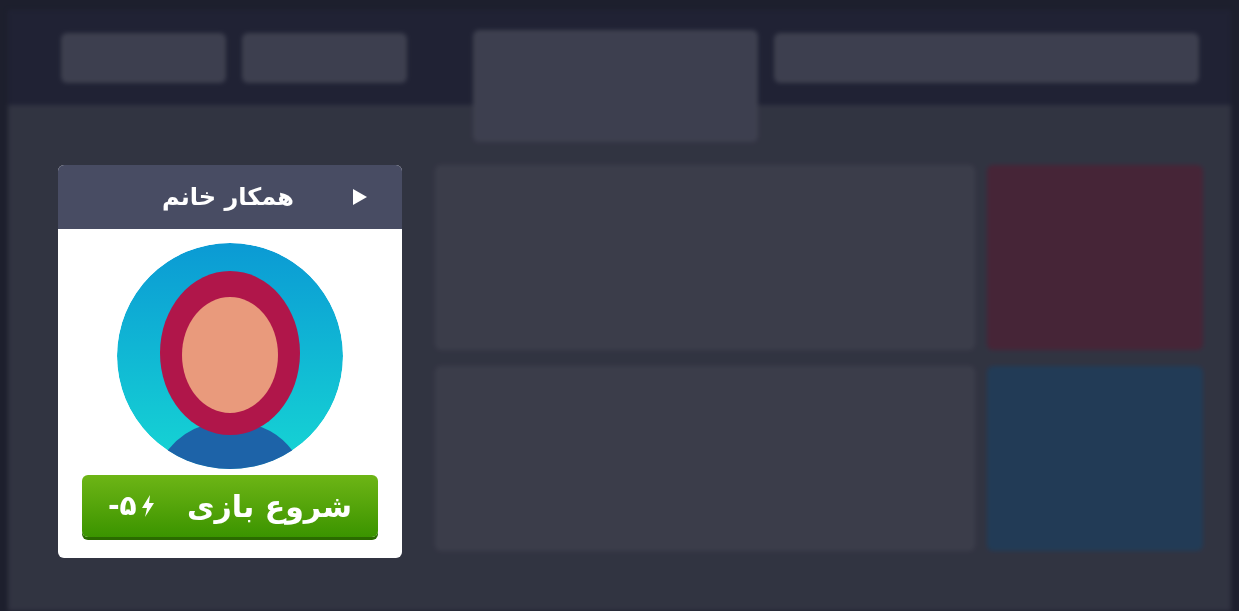 This screenshot has width=1239, height=611. What do you see at coordinates (122, 506) in the screenshot?
I see `energy-cost: -۵` at bounding box center [122, 506].